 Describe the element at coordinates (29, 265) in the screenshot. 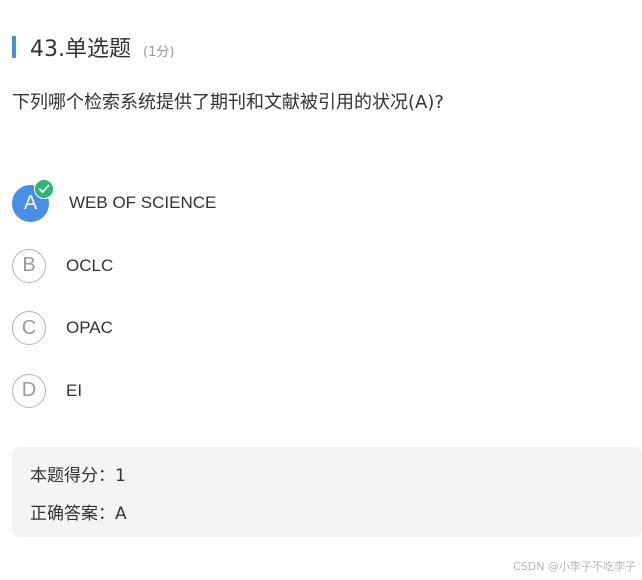

I see `option-letter-b: B` at that location.